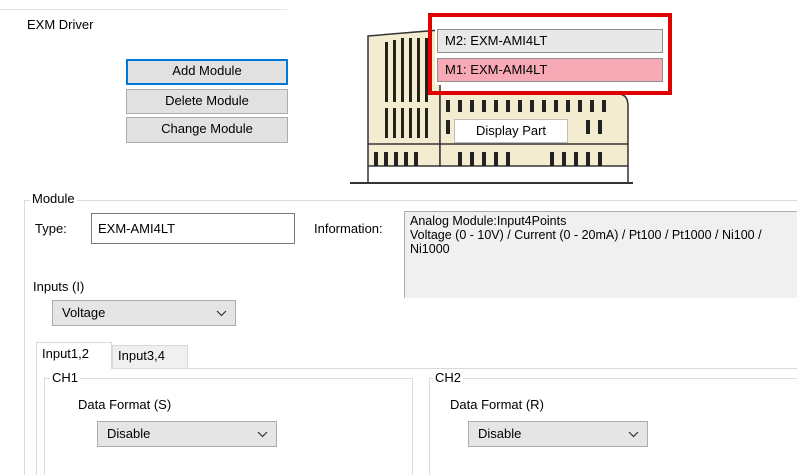 This screenshot has width=797, height=475. What do you see at coordinates (143, 9) in the screenshot?
I see `top-separator` at bounding box center [143, 9].